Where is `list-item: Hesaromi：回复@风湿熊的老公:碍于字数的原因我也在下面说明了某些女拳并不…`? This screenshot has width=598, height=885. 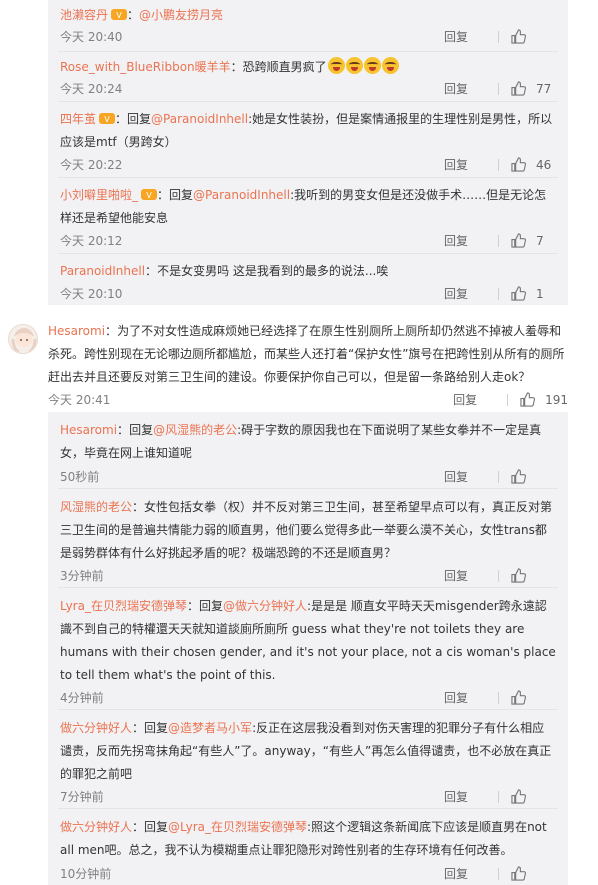 list-item: Hesaromi：回复@风湿熊的老公:碍于字数的原因我也在下面说明了某些女拳并不… is located at coordinates (308, 450).